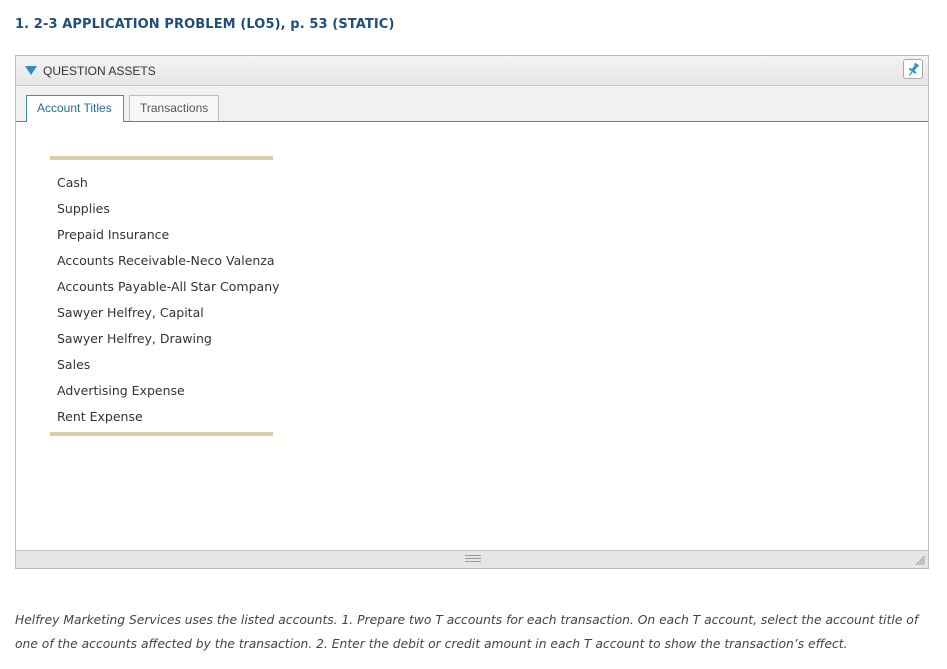 Image resolution: width=947 pixels, height=669 pixels. Describe the element at coordinates (121, 390) in the screenshot. I see `account-item-advertising-expense: Advertising Expense` at that location.